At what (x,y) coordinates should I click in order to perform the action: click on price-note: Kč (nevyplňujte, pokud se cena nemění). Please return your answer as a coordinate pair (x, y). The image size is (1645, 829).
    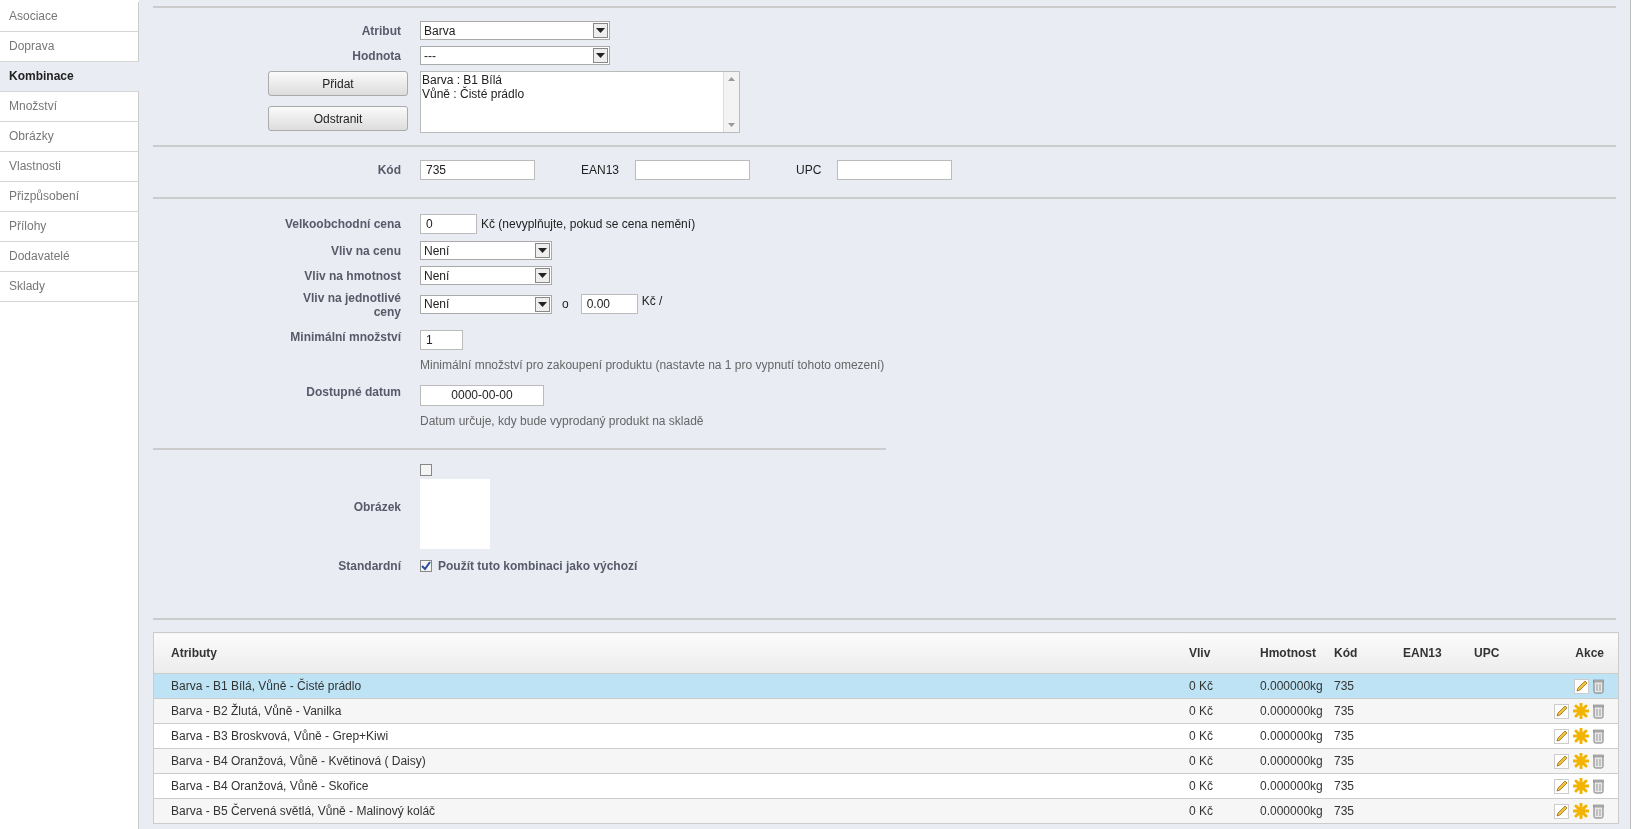
    Looking at the image, I should click on (588, 224).